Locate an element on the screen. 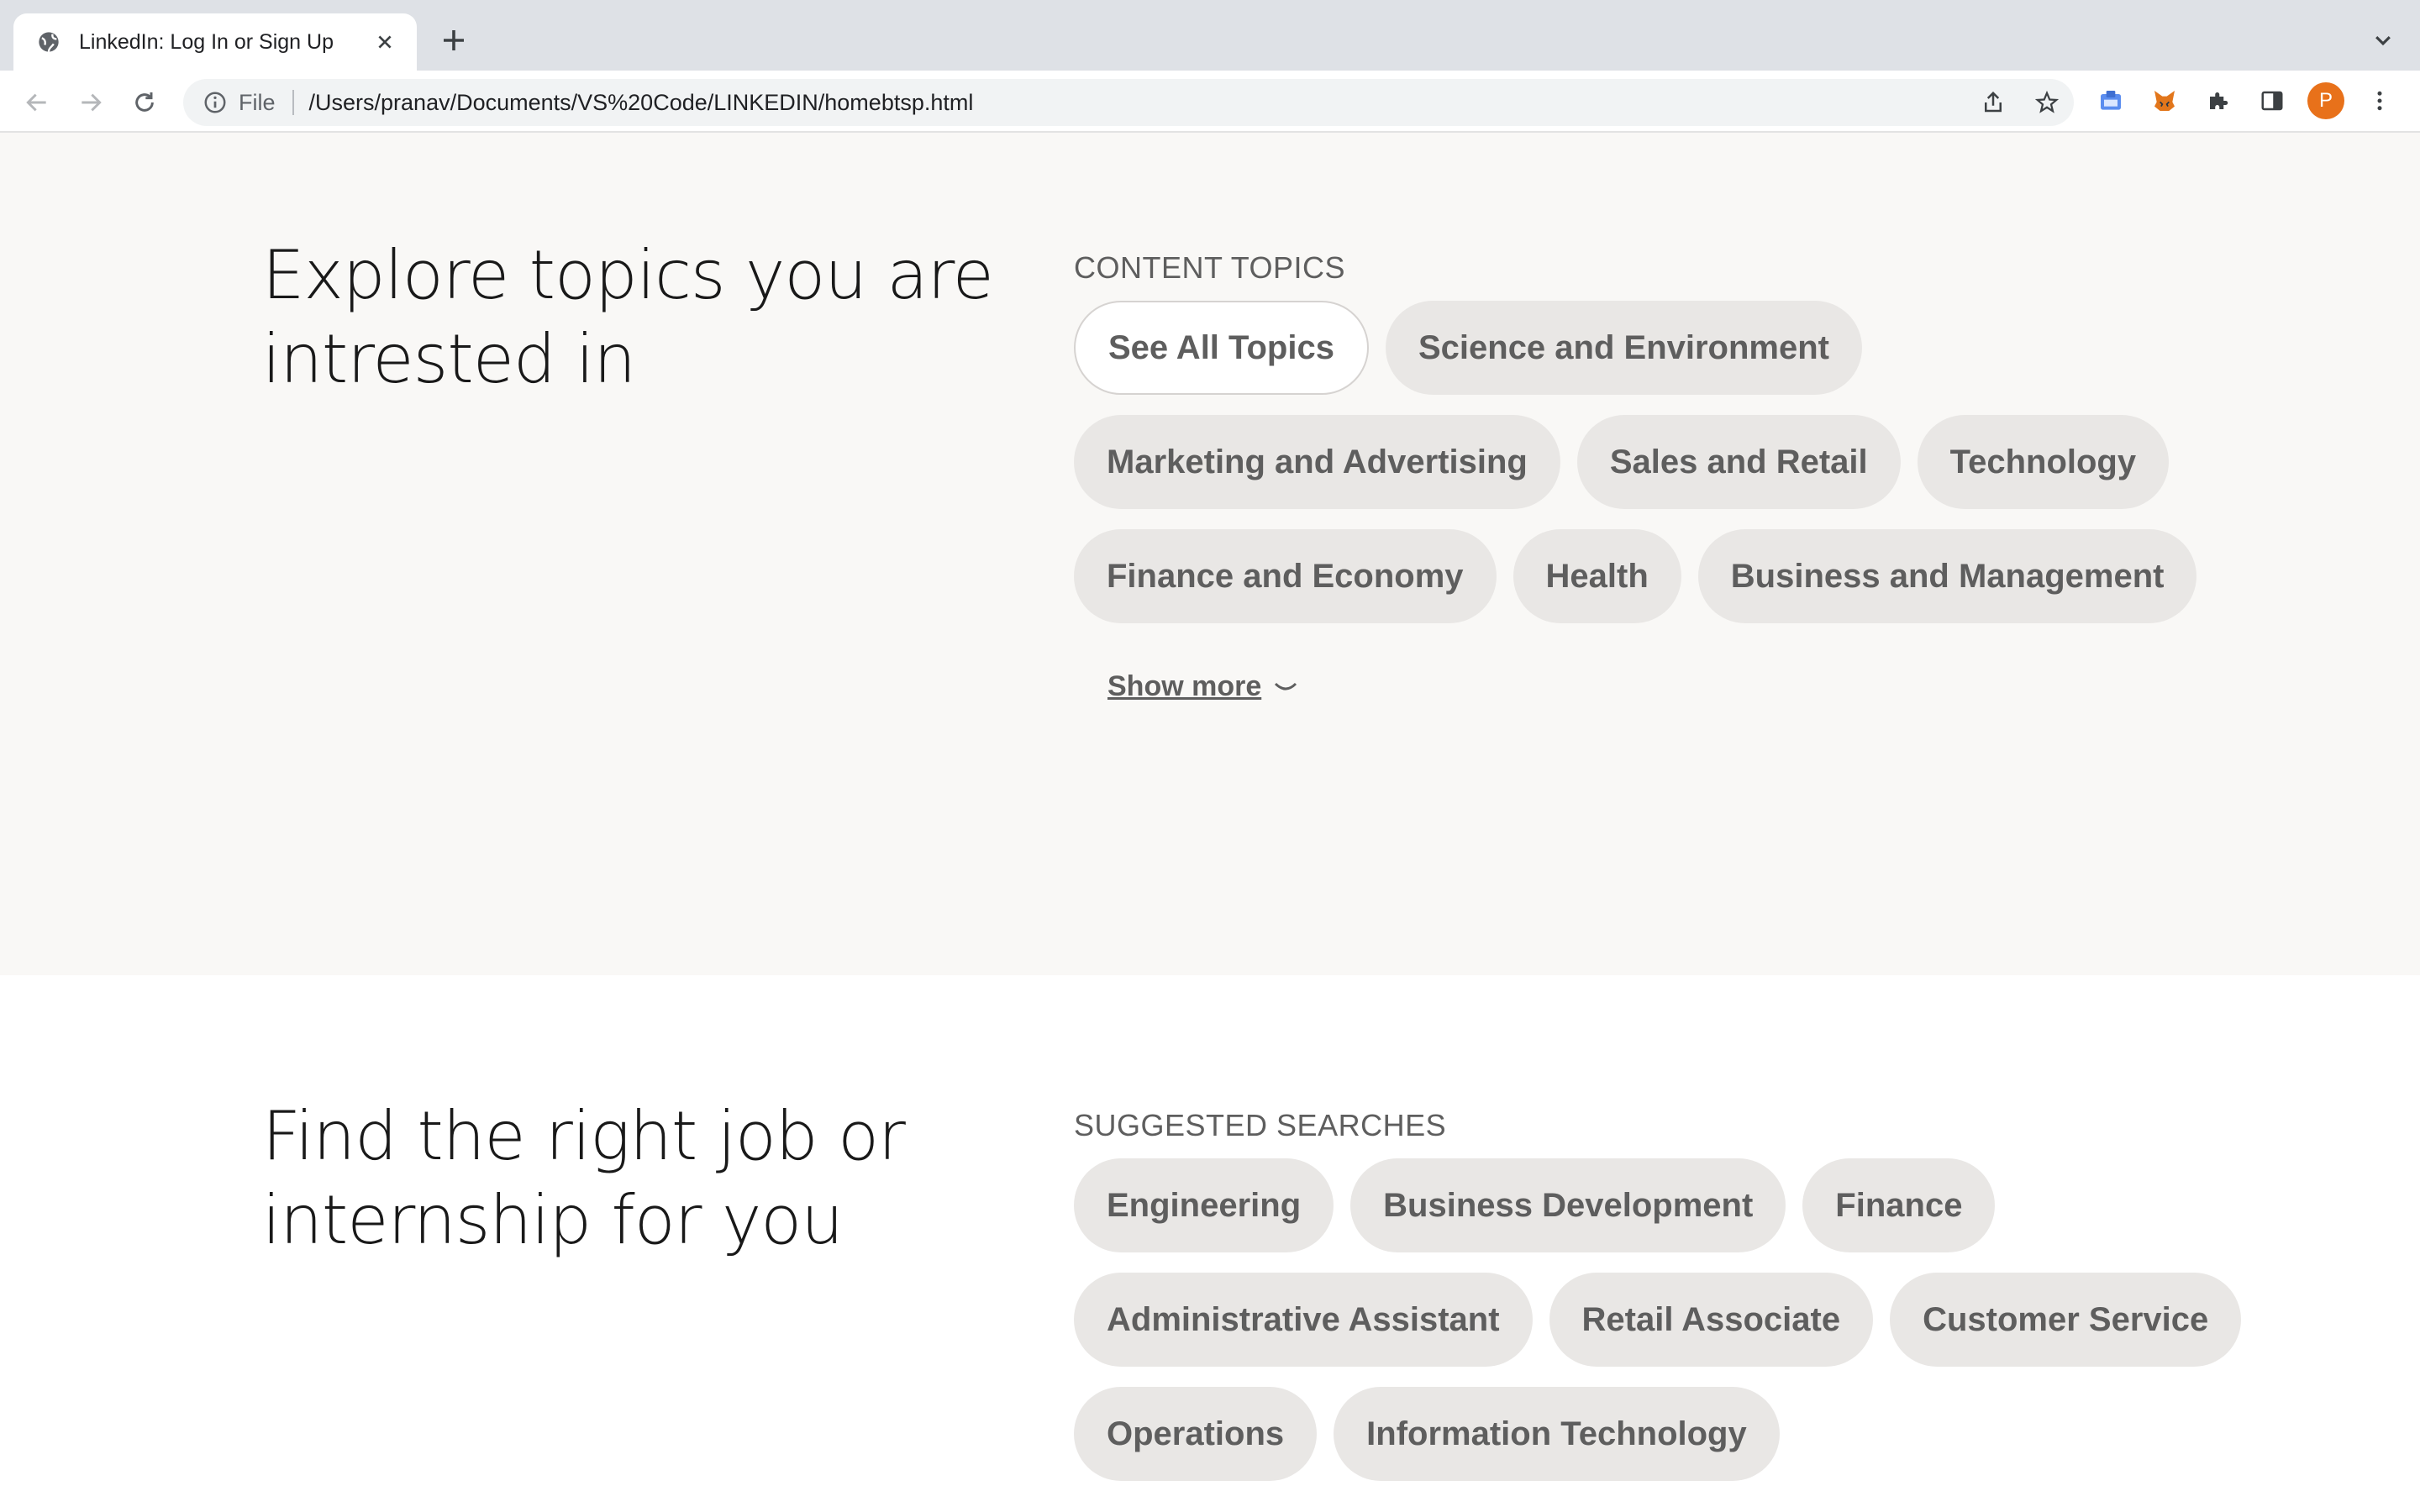  show-more-button: Show more is located at coordinates (1202, 686).